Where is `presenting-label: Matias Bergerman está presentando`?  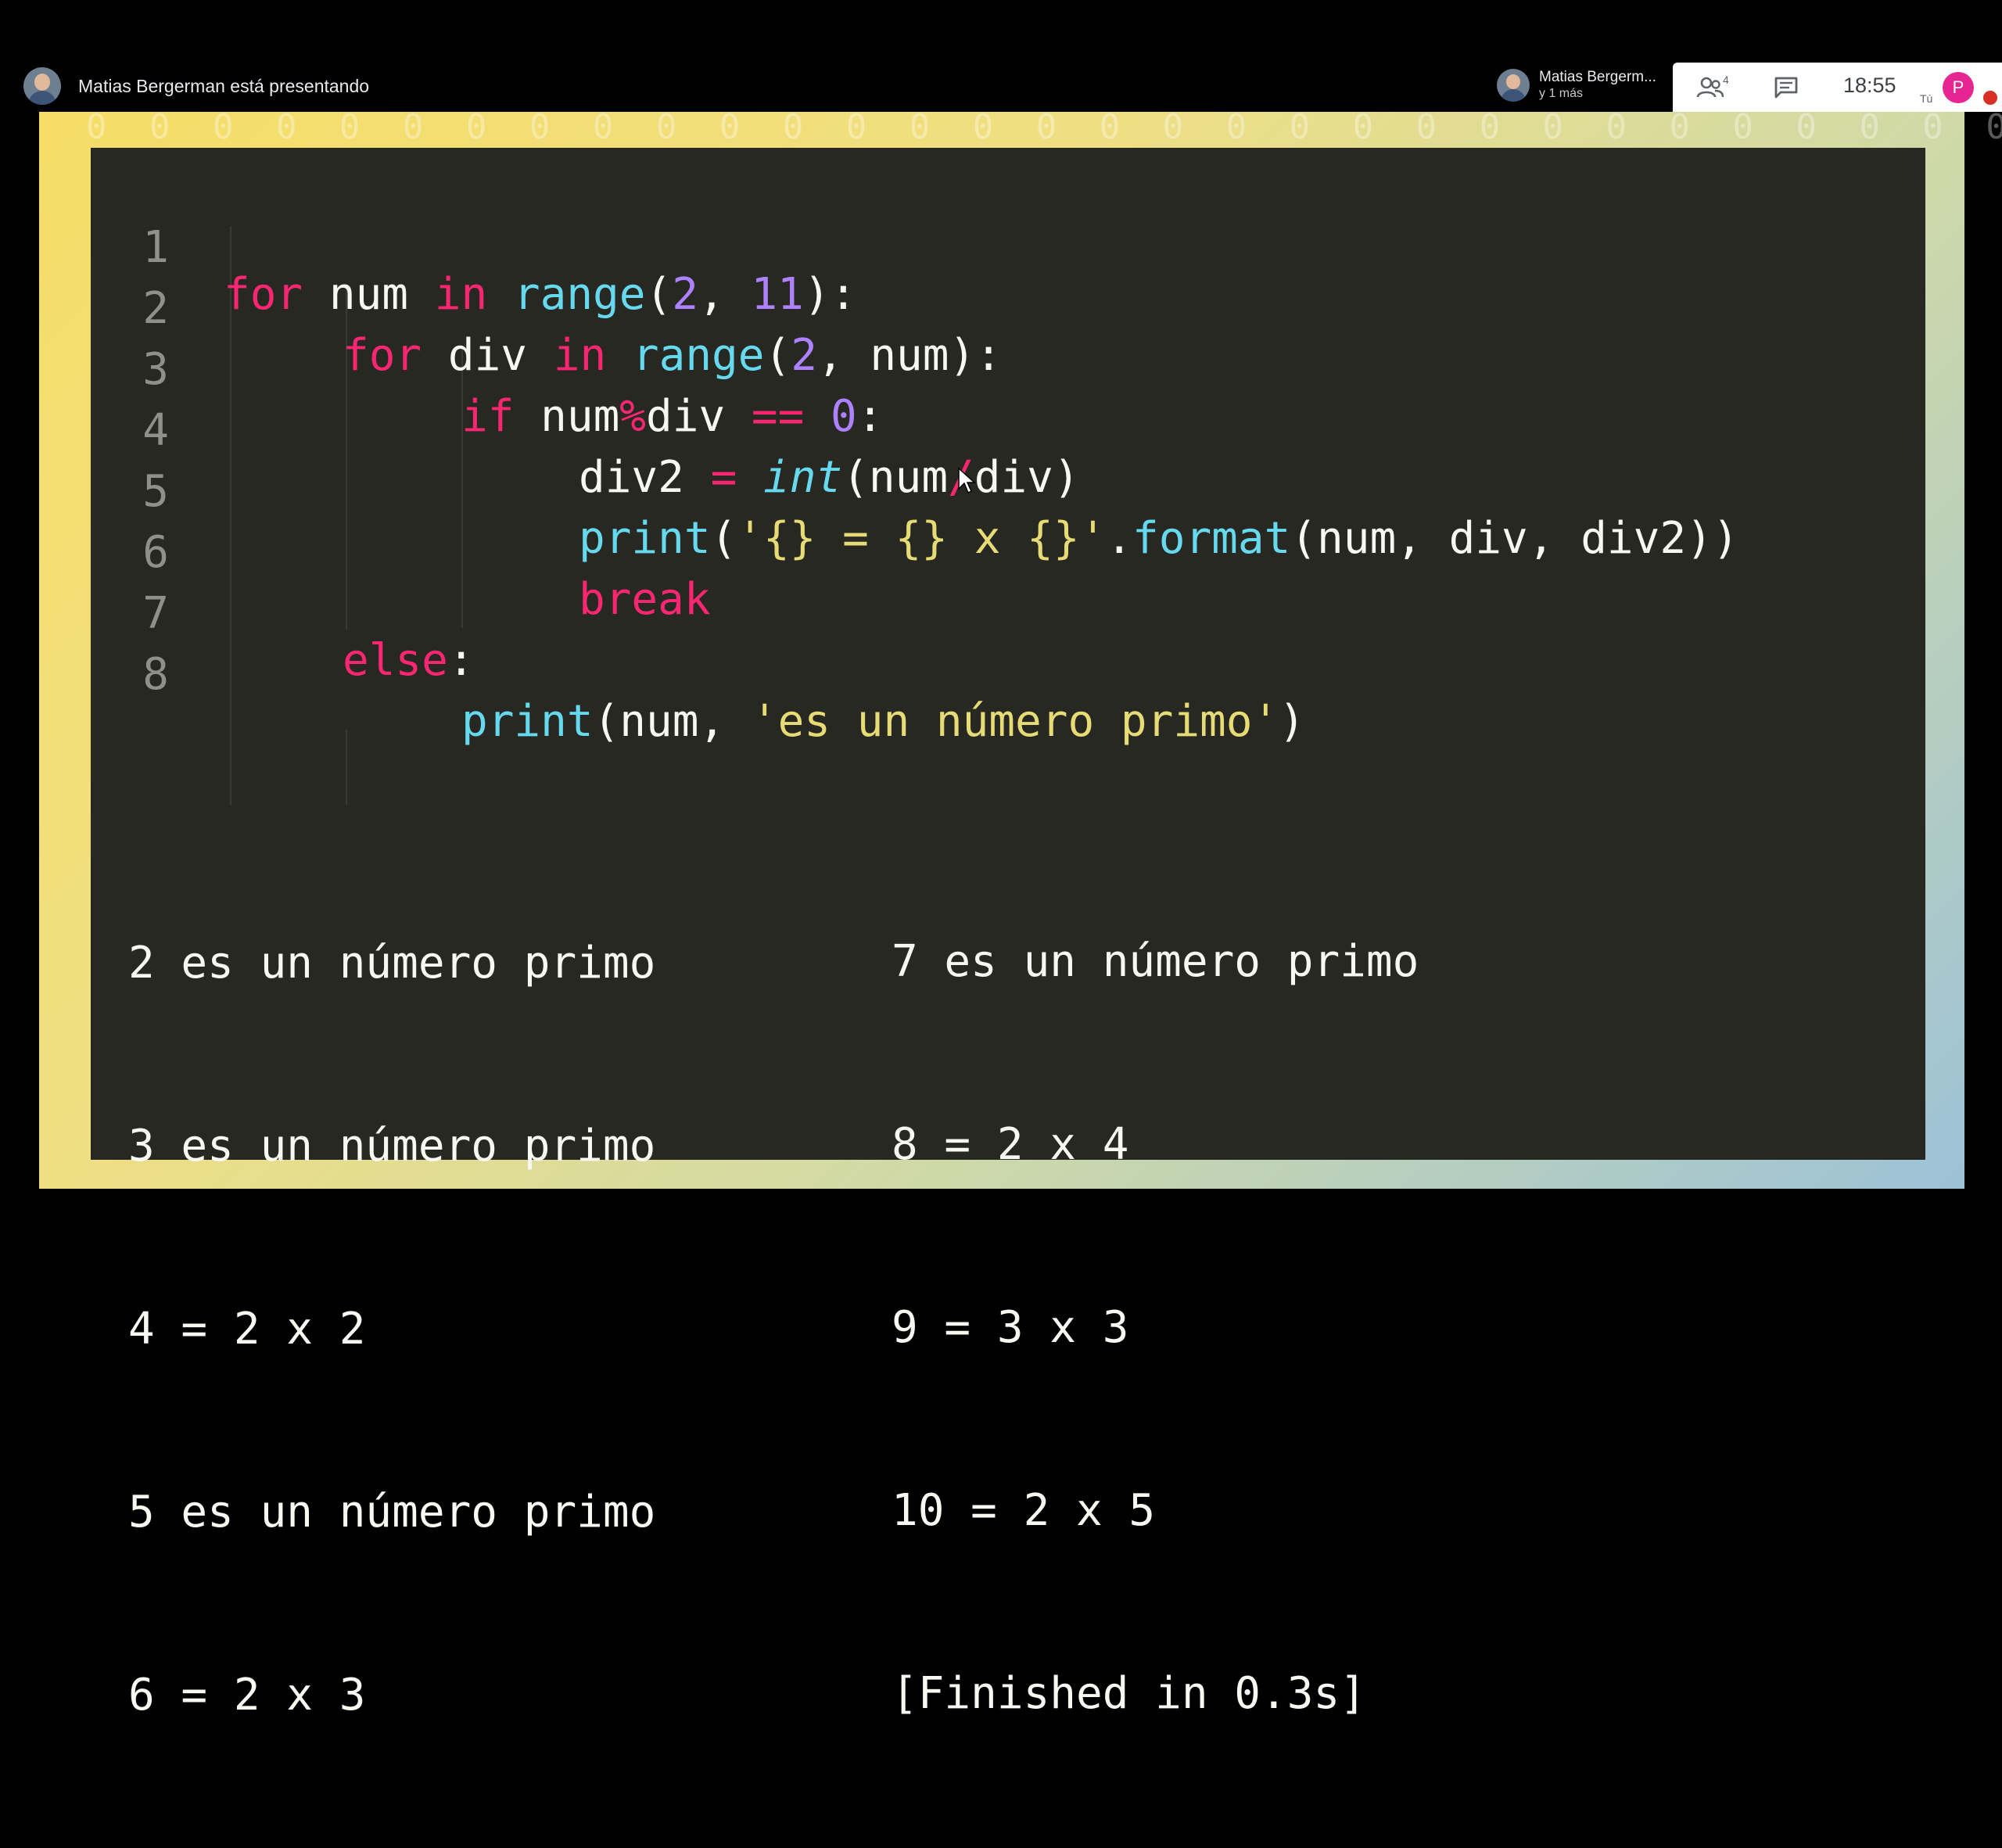 presenting-label: Matias Bergerman está presentando is located at coordinates (224, 85).